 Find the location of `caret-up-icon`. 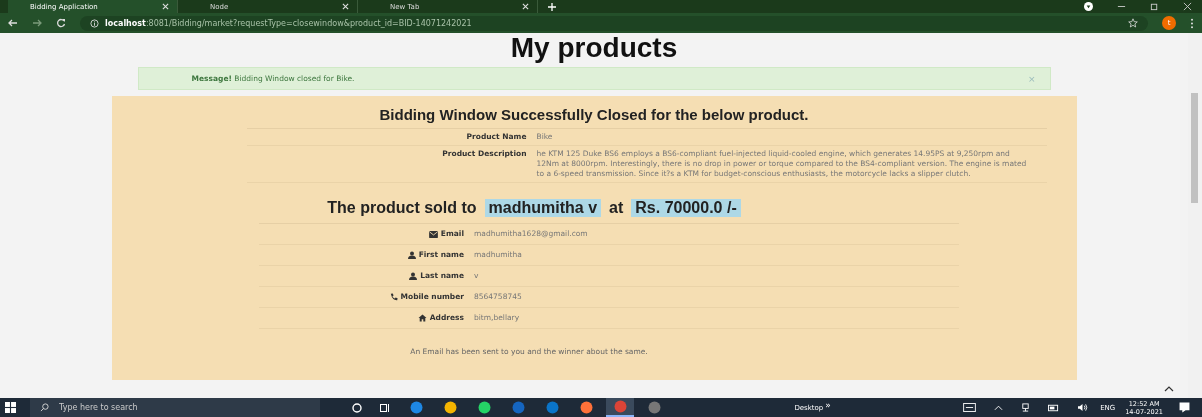

caret-up-icon is located at coordinates (1169, 389).